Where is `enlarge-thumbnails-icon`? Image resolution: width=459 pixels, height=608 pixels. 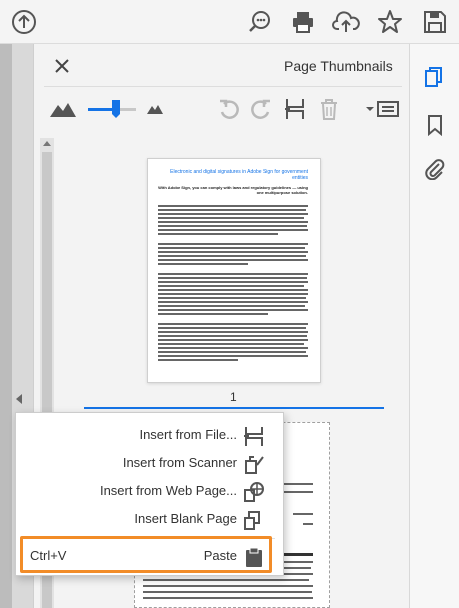
enlarge-thumbnails-icon is located at coordinates (63, 109).